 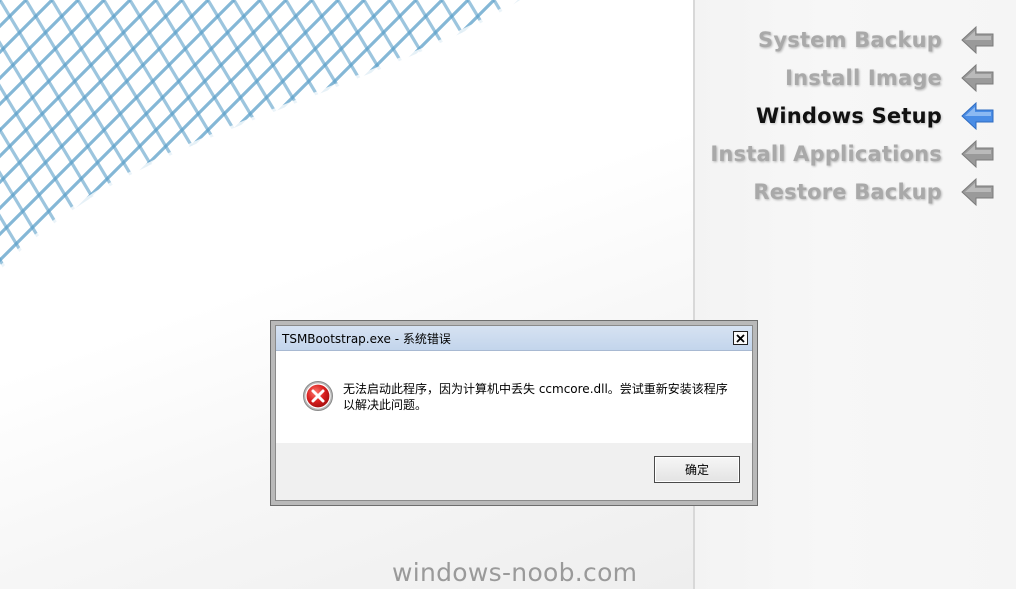 What do you see at coordinates (514, 338) in the screenshot?
I see `dialog-titlebar: TSMBootstrap.exe - 系统错误` at bounding box center [514, 338].